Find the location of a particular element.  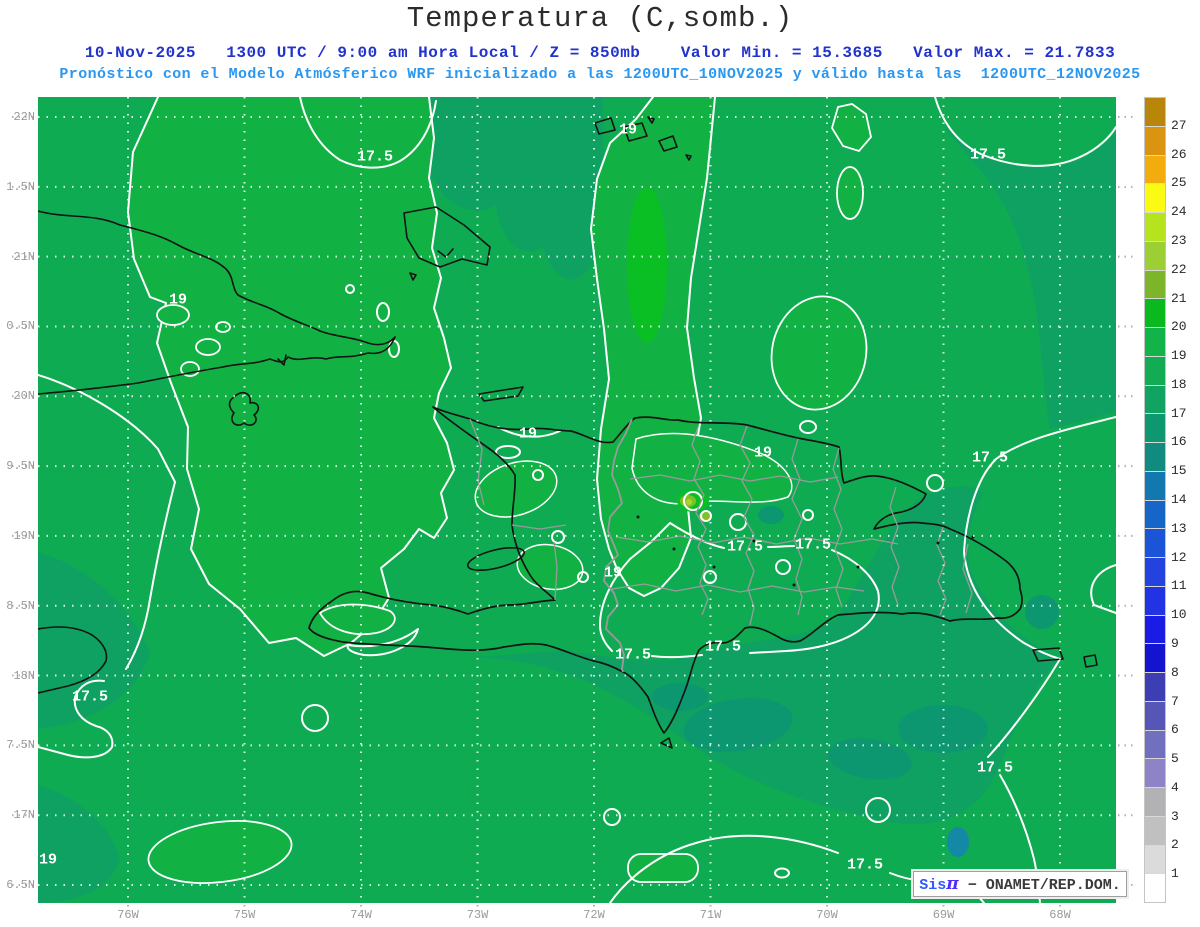

lon-axis-label: 71W is located at coordinates (710, 915).